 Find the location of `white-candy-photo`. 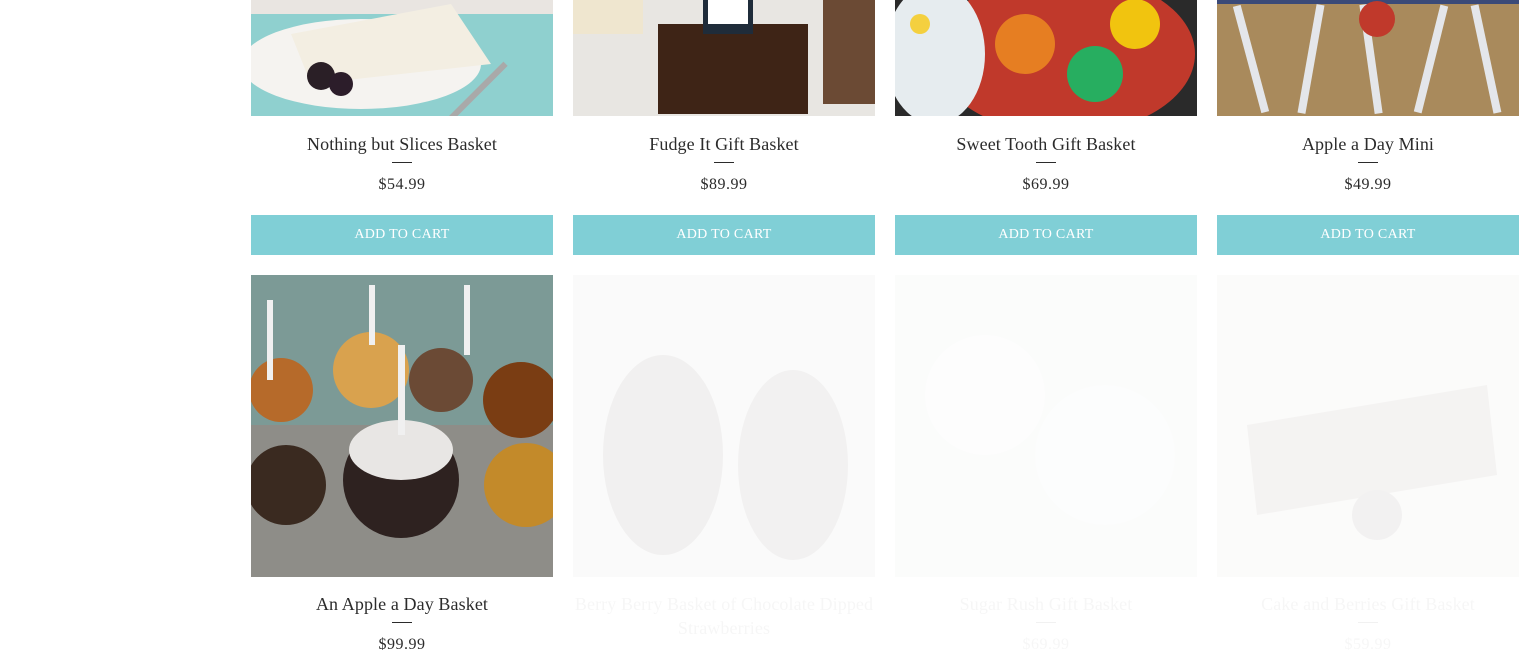

white-candy-photo is located at coordinates (1046, 426).